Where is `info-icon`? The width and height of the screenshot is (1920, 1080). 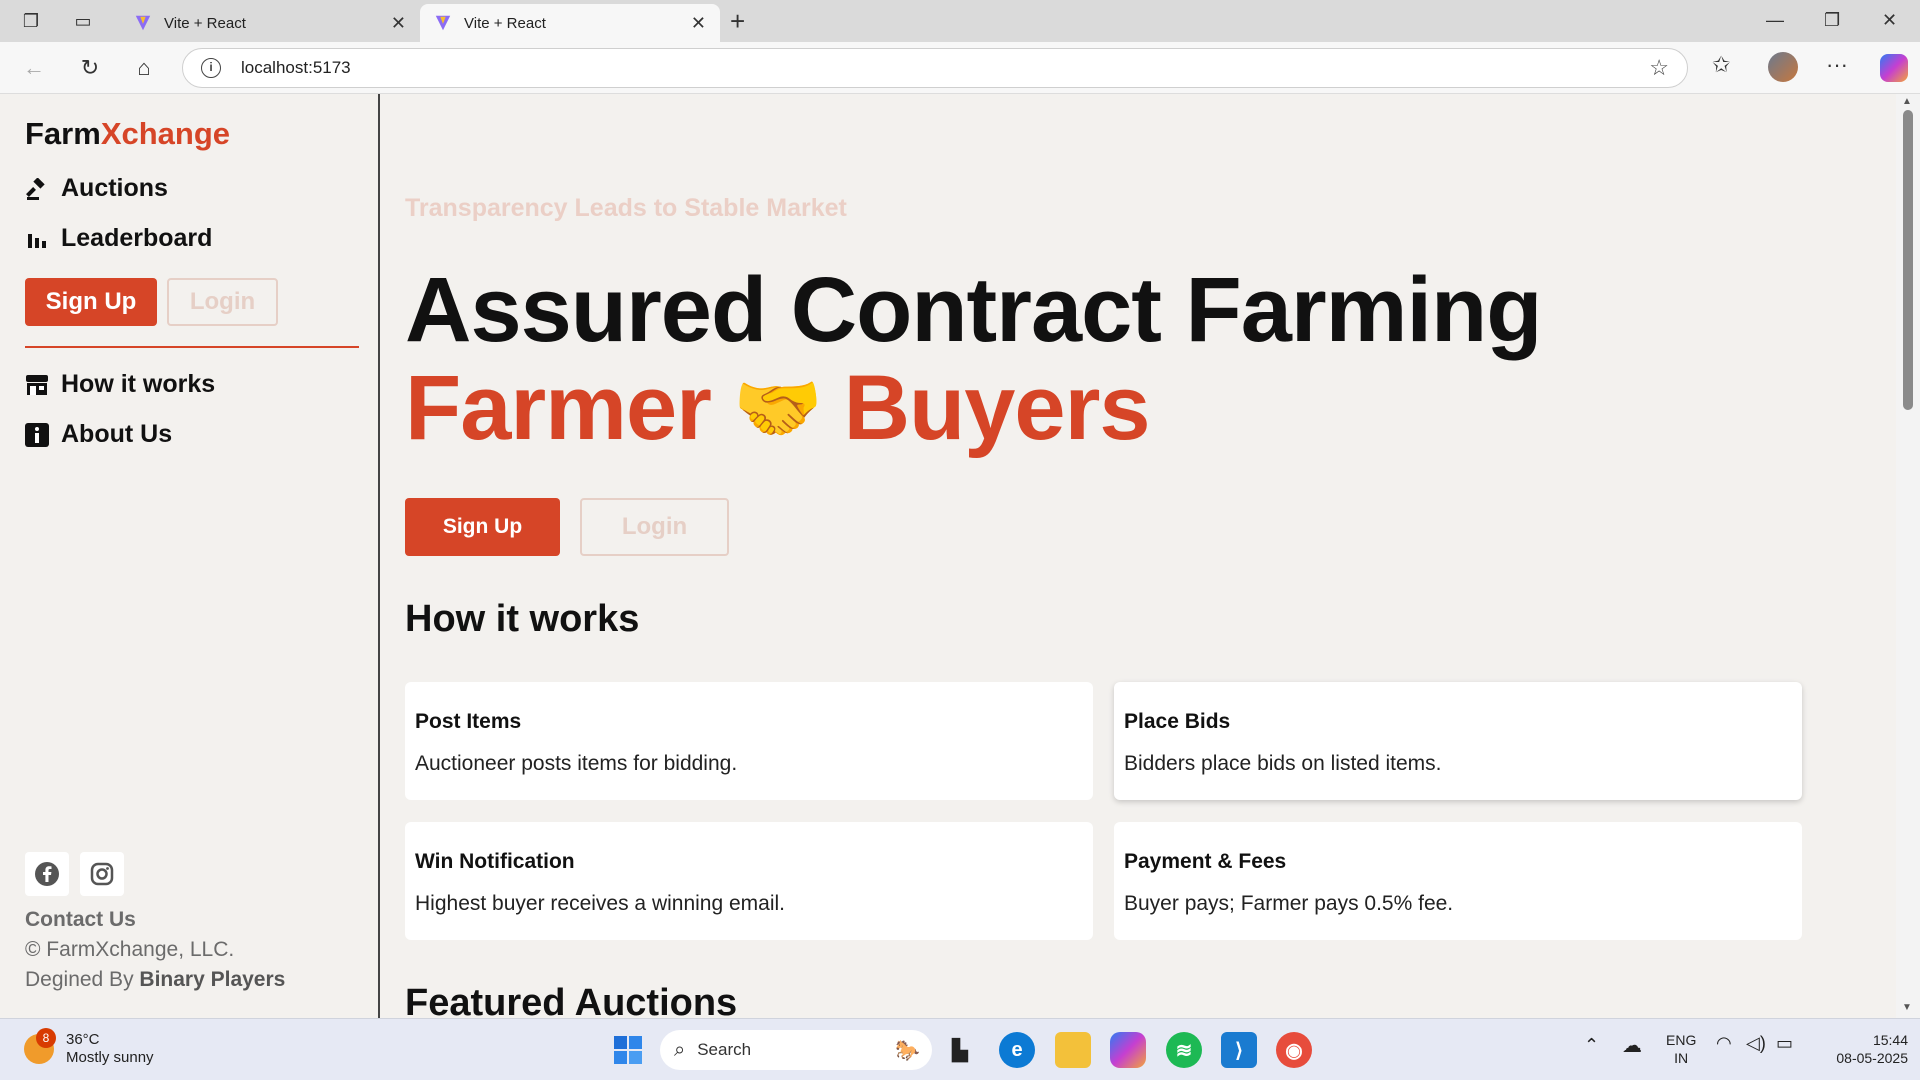 info-icon is located at coordinates (37, 434).